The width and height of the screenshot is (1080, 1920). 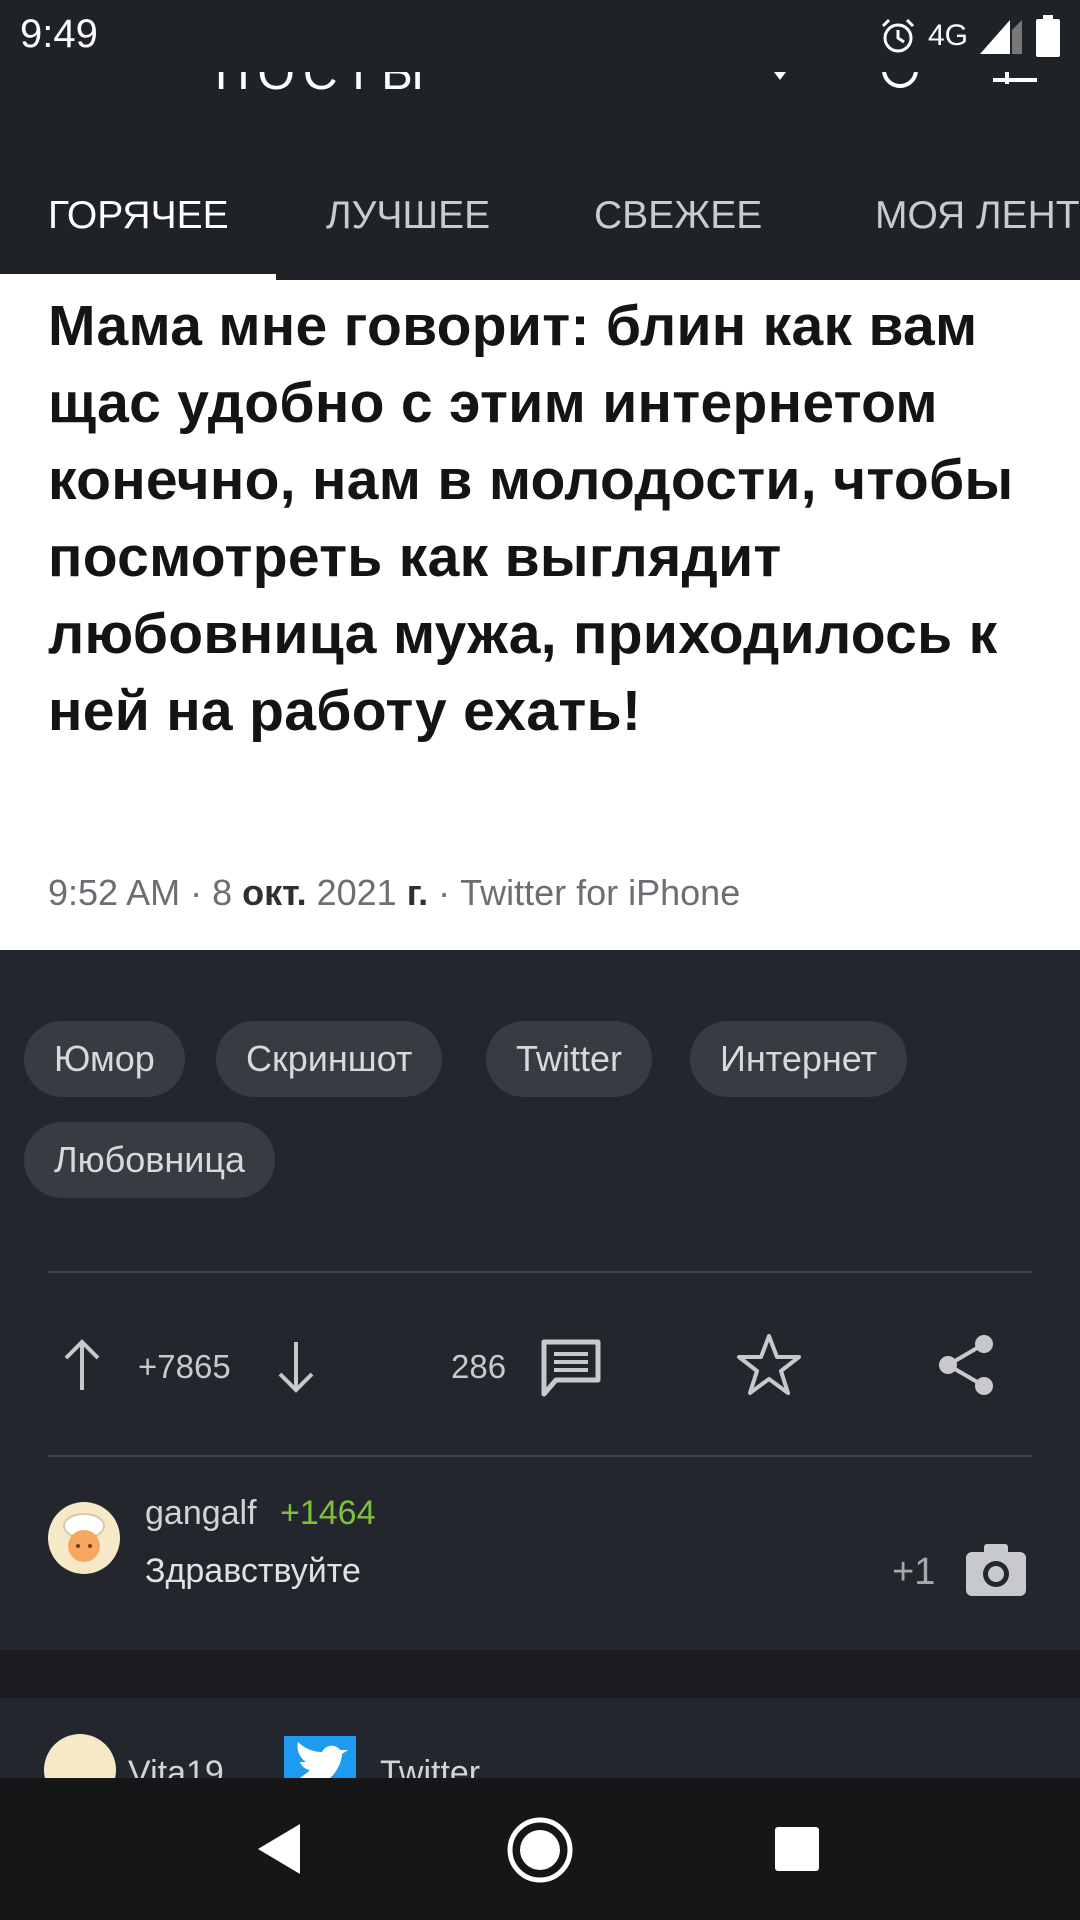 I want to click on avatar-chef-icon, so click(x=84, y=1537).